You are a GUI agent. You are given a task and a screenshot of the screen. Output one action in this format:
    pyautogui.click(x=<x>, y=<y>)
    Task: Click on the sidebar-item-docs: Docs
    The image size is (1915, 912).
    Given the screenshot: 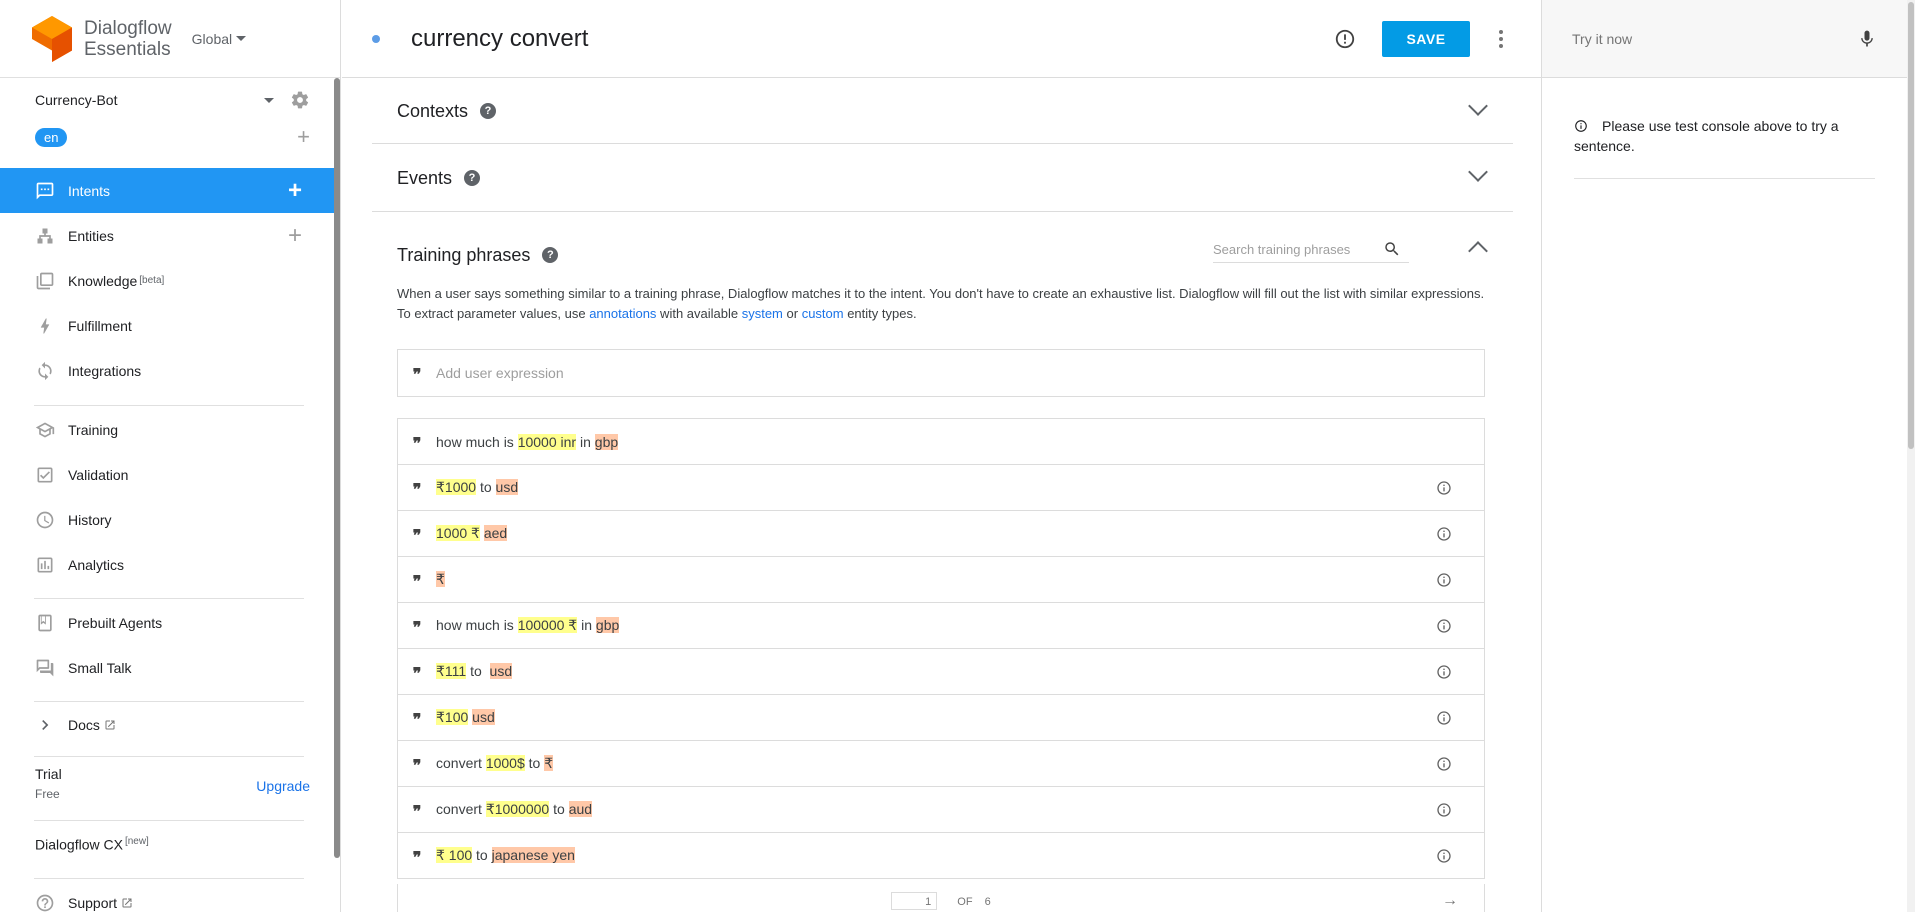 What is the action you would take?
    pyautogui.click(x=167, y=724)
    